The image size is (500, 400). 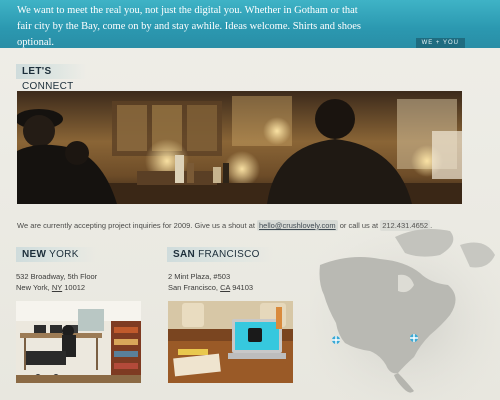 I want to click on new-york-city-line: New York, NY 10012, so click(x=56, y=287).